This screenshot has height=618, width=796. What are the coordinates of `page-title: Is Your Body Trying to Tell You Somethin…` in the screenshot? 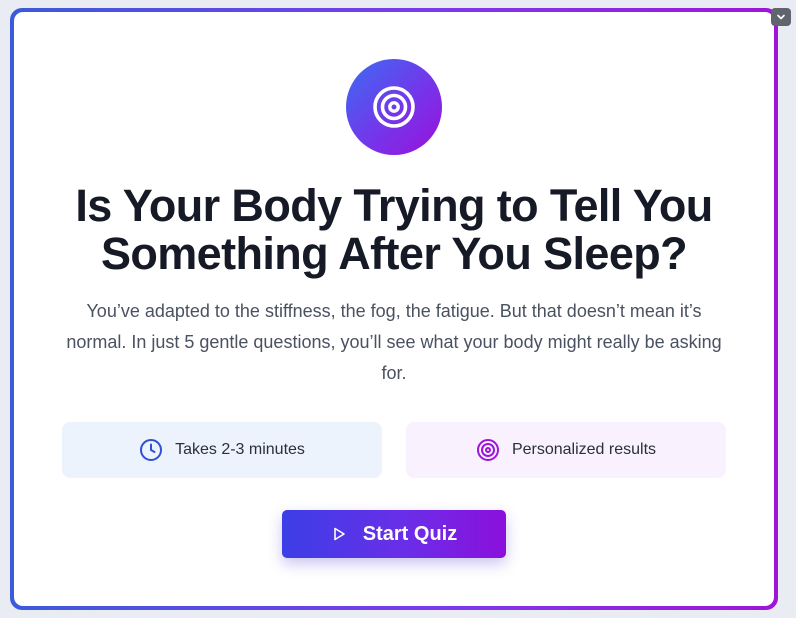 It's located at (394, 229).